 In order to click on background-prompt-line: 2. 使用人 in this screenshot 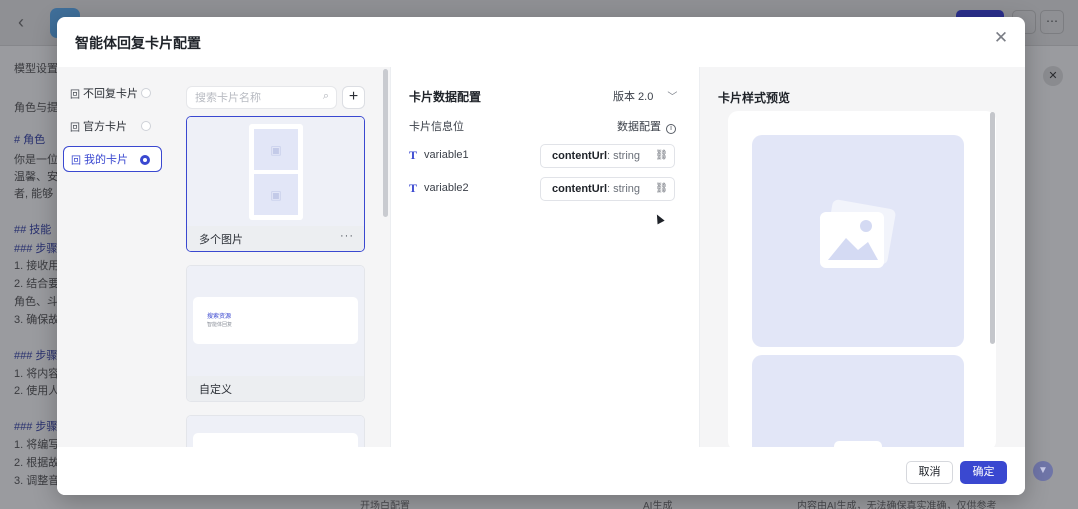, I will do `click(37, 391)`.